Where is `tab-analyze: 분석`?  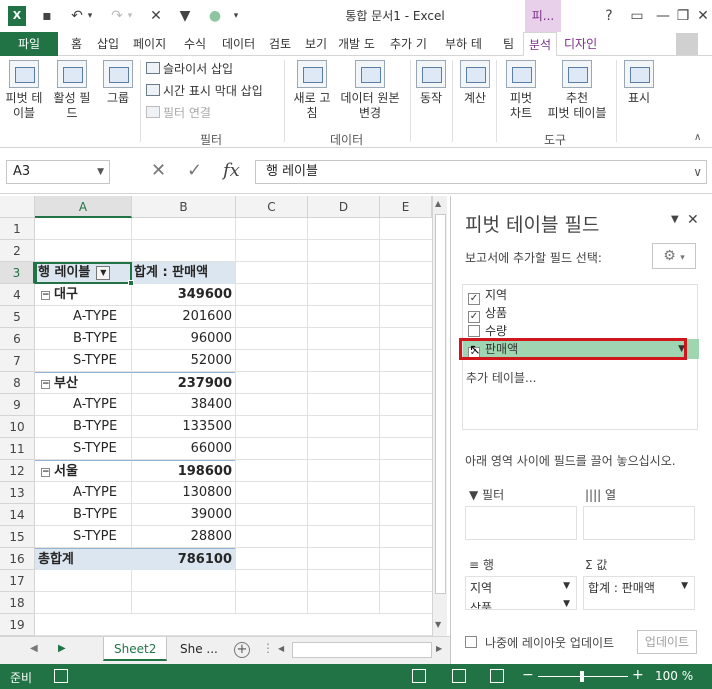
tab-analyze: 분석 is located at coordinates (540, 44).